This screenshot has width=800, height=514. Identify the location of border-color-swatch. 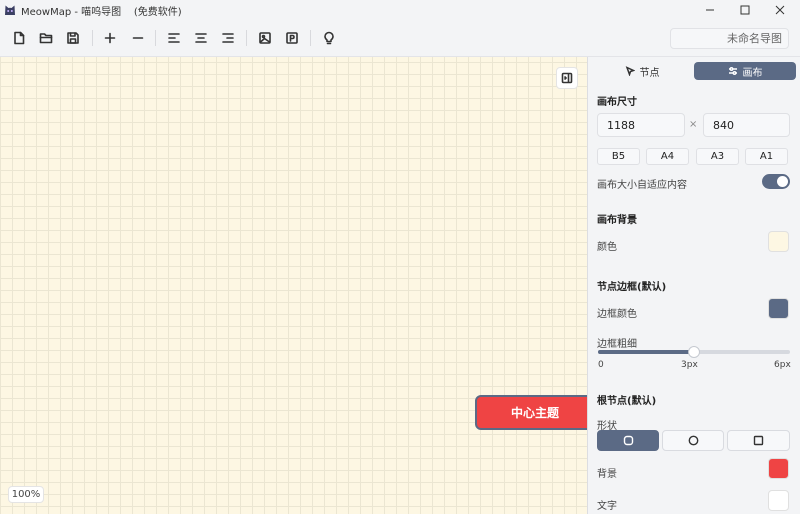
(778, 308).